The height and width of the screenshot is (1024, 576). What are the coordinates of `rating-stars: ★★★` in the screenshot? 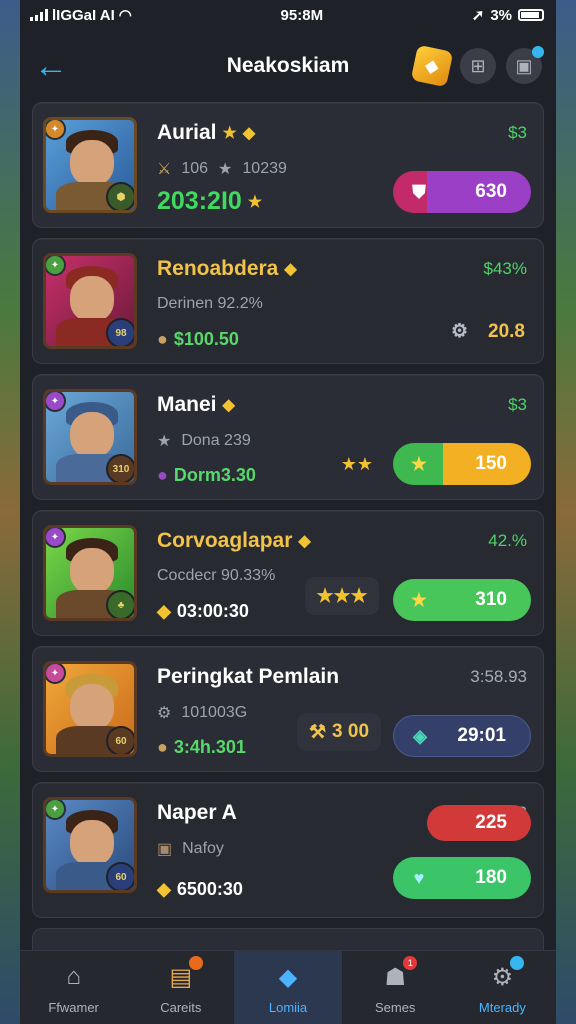 It's located at (342, 596).